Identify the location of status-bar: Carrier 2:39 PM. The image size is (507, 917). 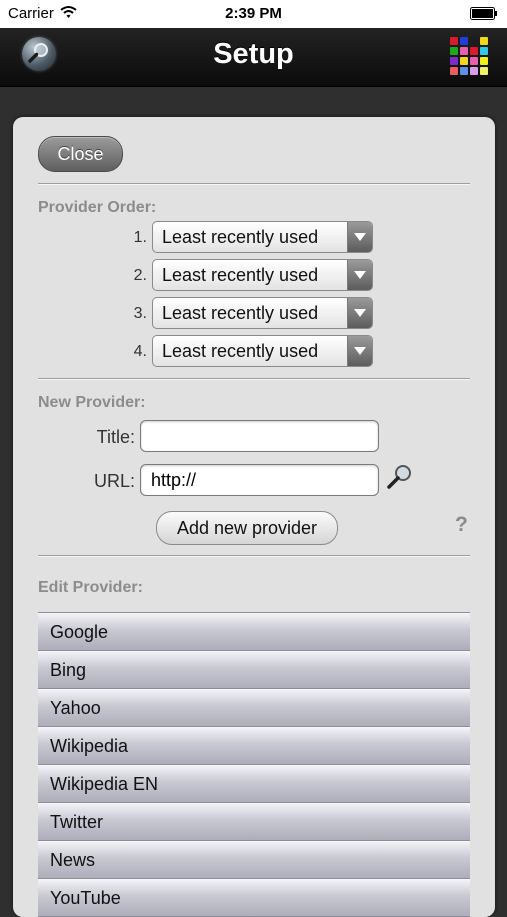
(253, 14).